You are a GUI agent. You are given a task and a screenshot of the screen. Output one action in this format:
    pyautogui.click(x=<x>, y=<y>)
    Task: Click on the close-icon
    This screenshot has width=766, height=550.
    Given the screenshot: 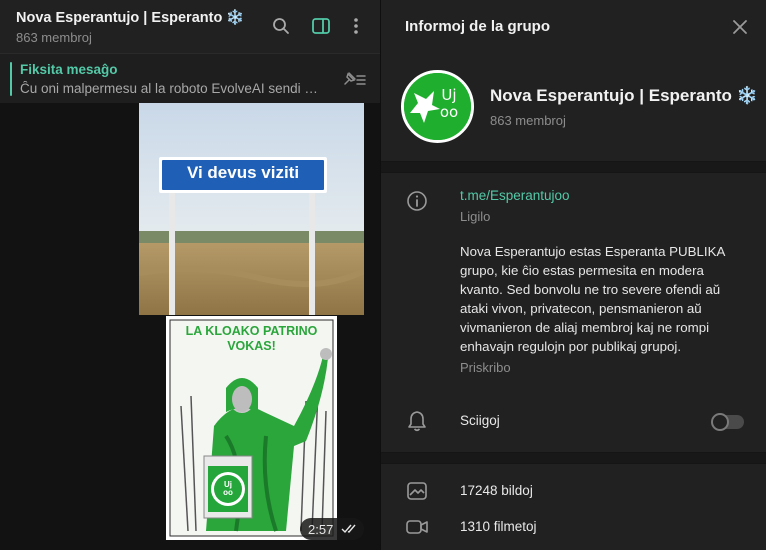 What is the action you would take?
    pyautogui.click(x=740, y=27)
    